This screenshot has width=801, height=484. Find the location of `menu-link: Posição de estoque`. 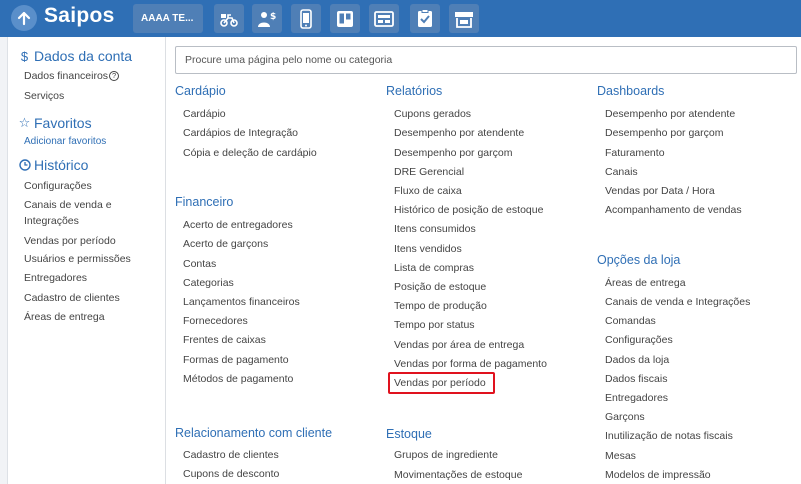

menu-link: Posição de estoque is located at coordinates (440, 287).